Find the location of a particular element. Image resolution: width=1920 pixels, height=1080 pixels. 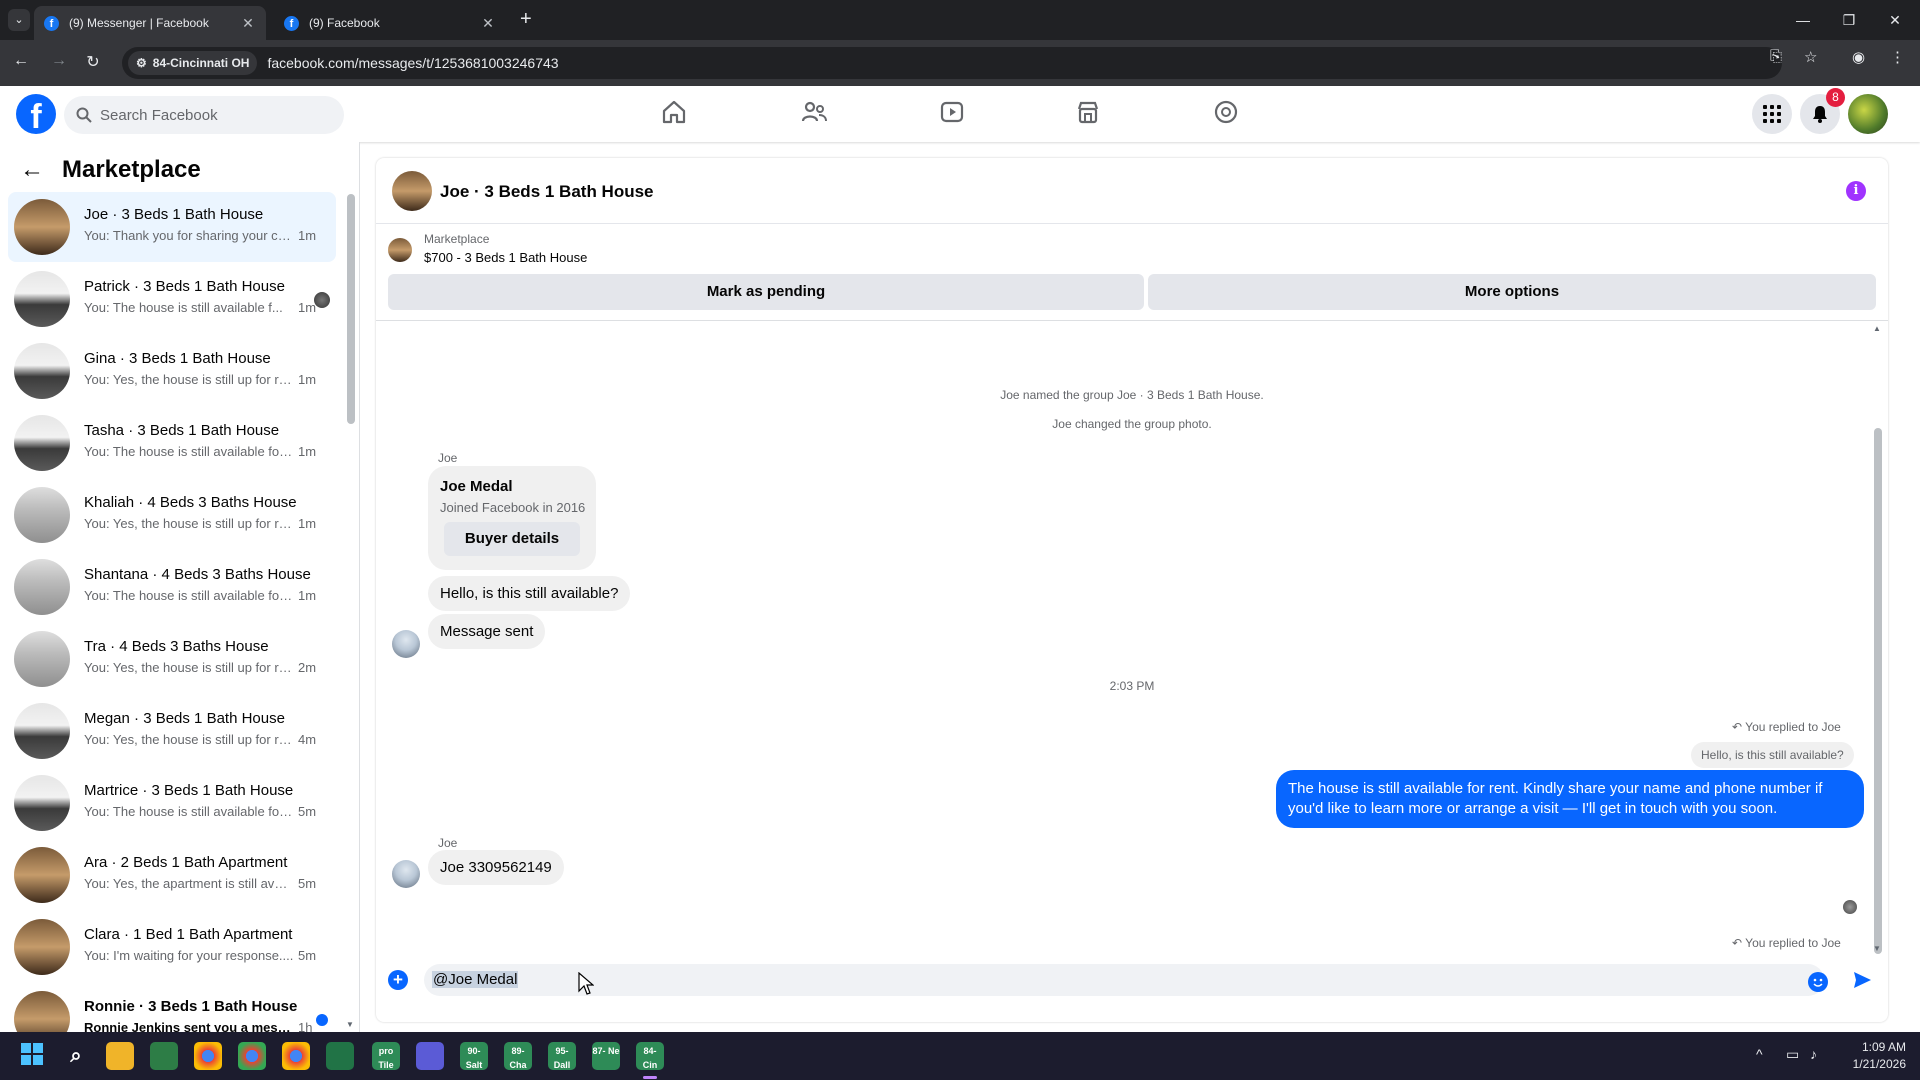

gaming-icon is located at coordinates (1228, 114).